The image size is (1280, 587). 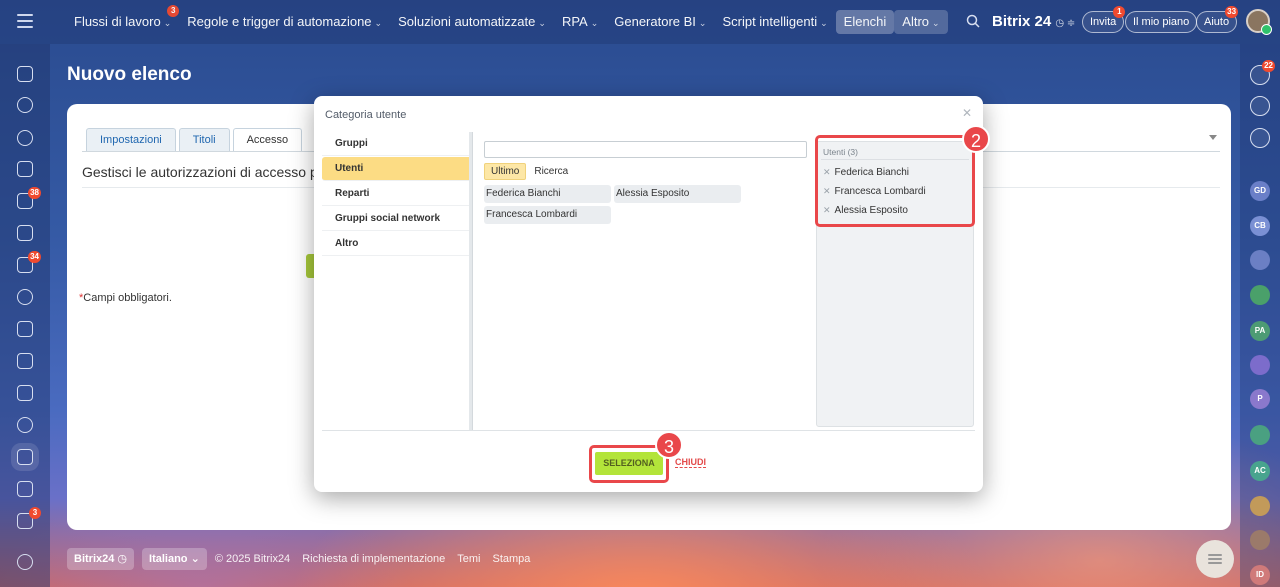 I want to click on category-departments: Reparti, so click(x=397, y=194).